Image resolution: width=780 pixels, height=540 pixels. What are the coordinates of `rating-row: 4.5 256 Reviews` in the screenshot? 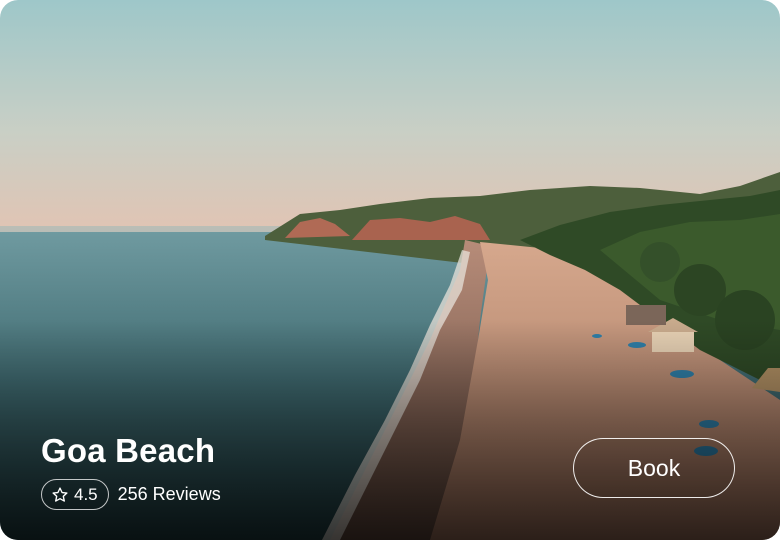 It's located at (131, 494).